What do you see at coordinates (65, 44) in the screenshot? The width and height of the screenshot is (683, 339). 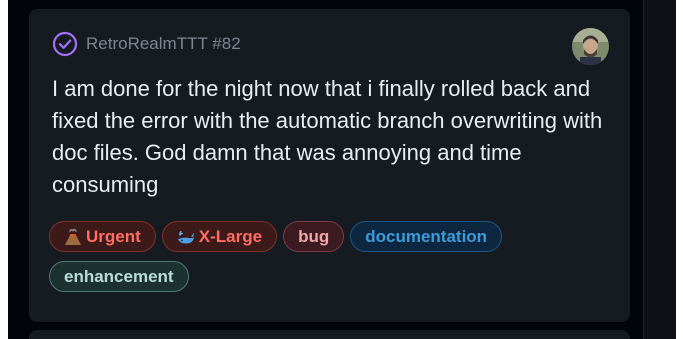 I see `issue-open-icon` at bounding box center [65, 44].